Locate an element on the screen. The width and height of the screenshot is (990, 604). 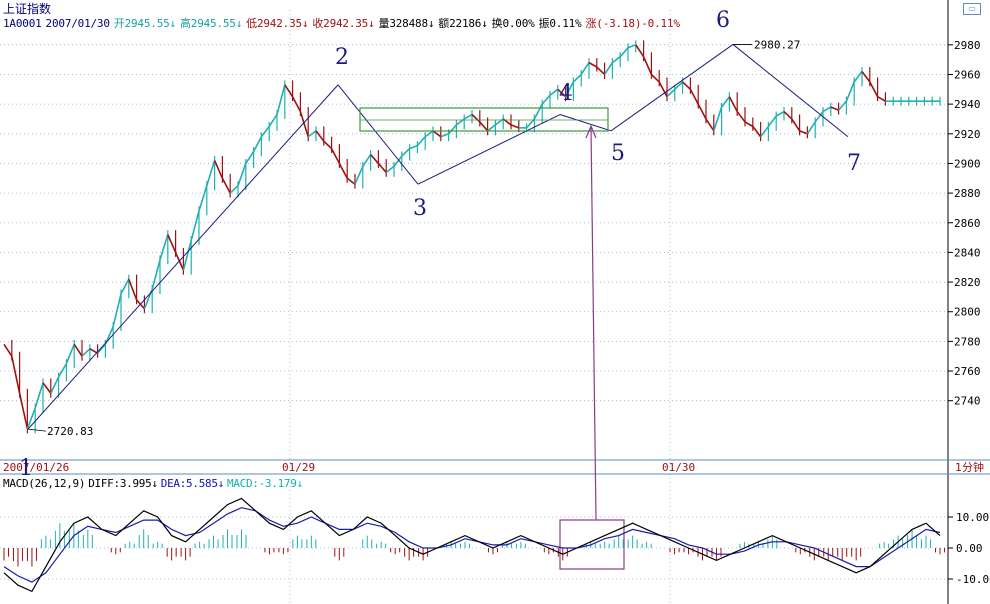
price-tick-label: 2760 is located at coordinates (967, 371).